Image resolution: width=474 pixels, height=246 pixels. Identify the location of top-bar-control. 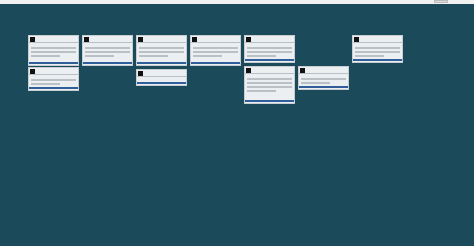
(441, 1).